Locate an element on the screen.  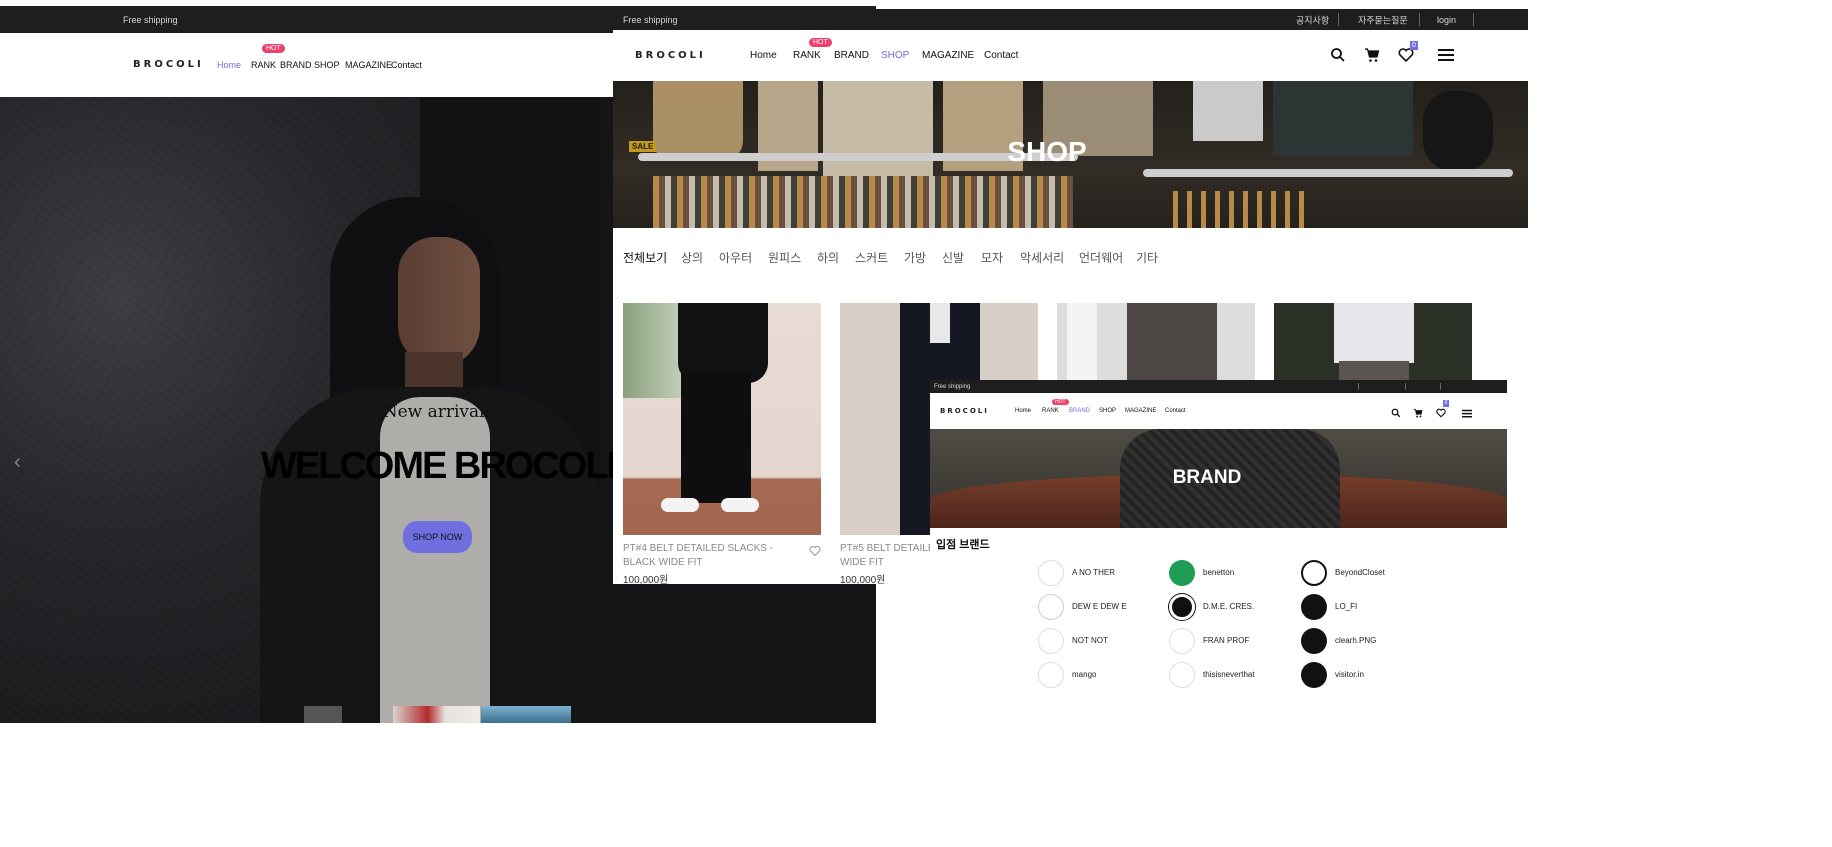
category-shoes: 신발 is located at coordinates (953, 257).